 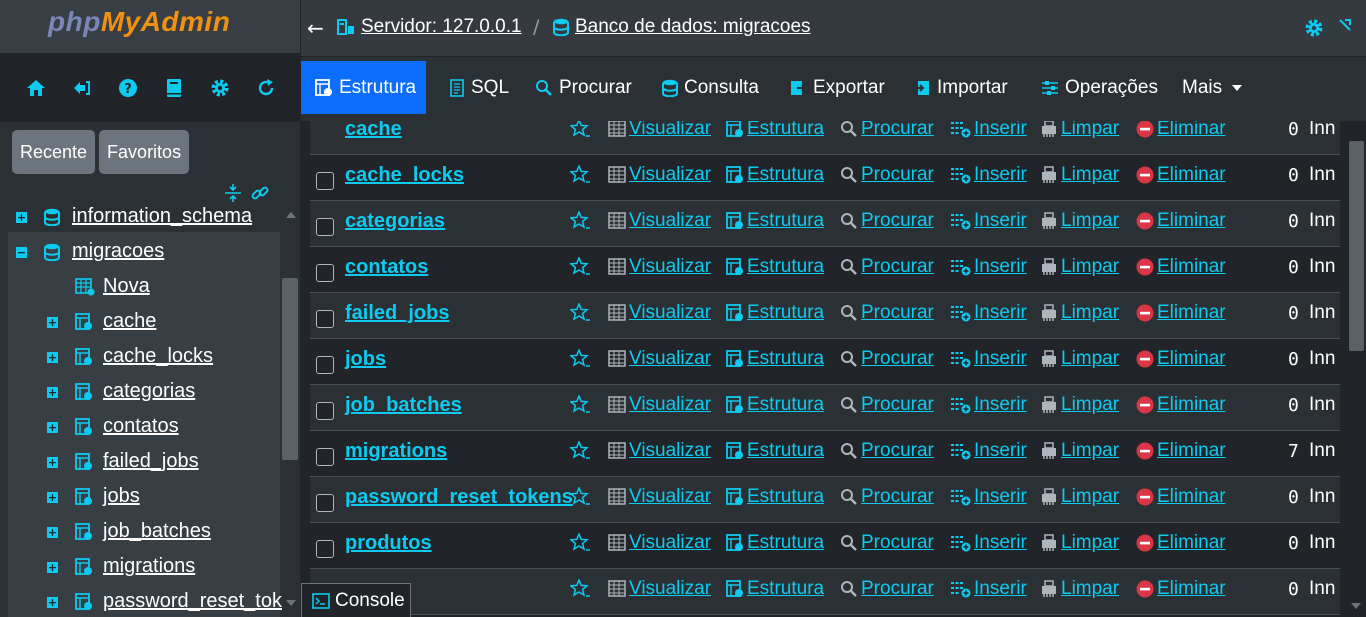 What do you see at coordinates (1345, 28) in the screenshot?
I see `fullscreen-icon` at bounding box center [1345, 28].